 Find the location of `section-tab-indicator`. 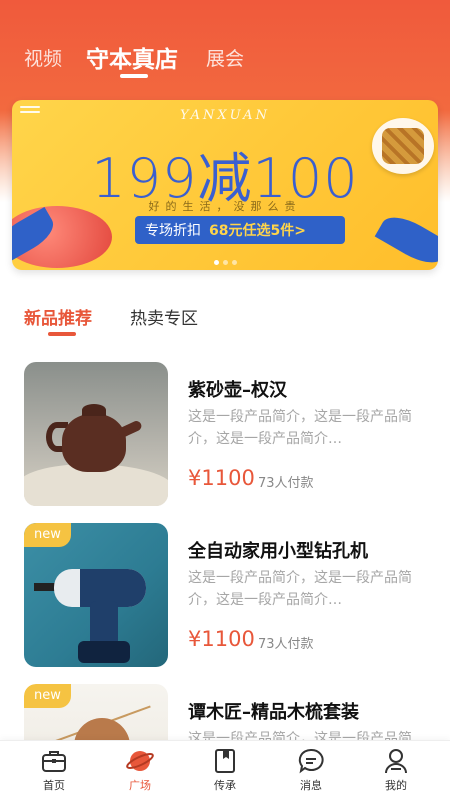

section-tab-indicator is located at coordinates (62, 334).